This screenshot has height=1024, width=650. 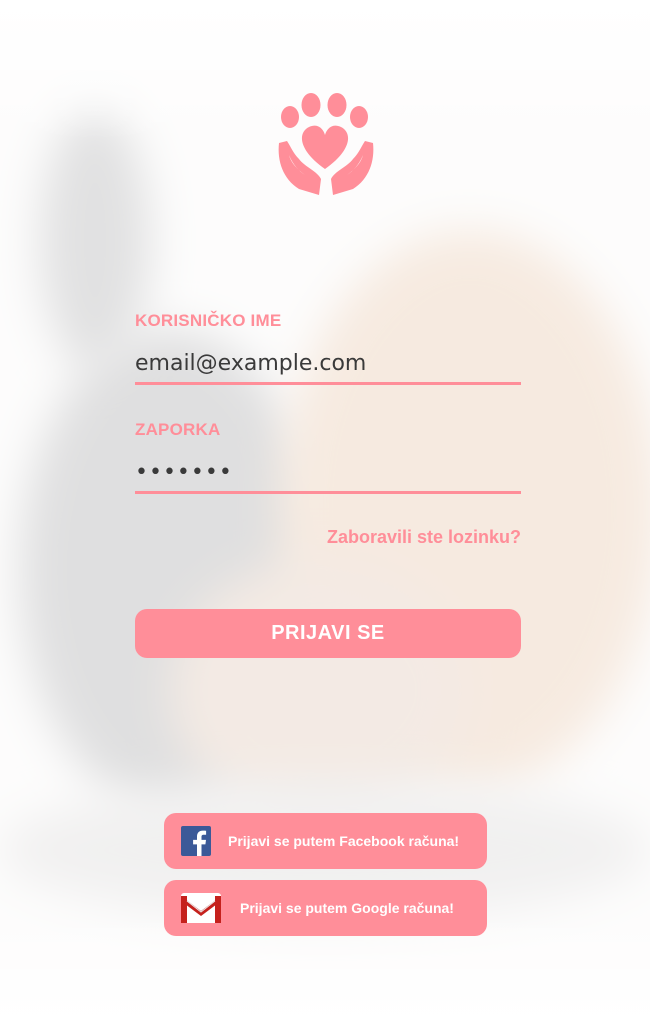 What do you see at coordinates (326, 145) in the screenshot?
I see `paw-heart-hands-icon` at bounding box center [326, 145].